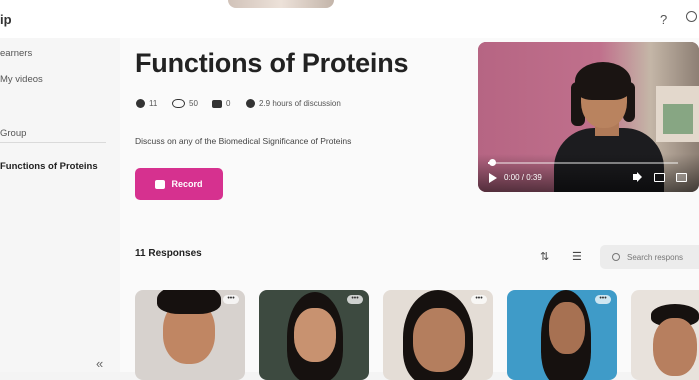 Image resolution: width=699 pixels, height=380 pixels. What do you see at coordinates (193, 103) in the screenshot?
I see `stat-views-value: 50` at bounding box center [193, 103].